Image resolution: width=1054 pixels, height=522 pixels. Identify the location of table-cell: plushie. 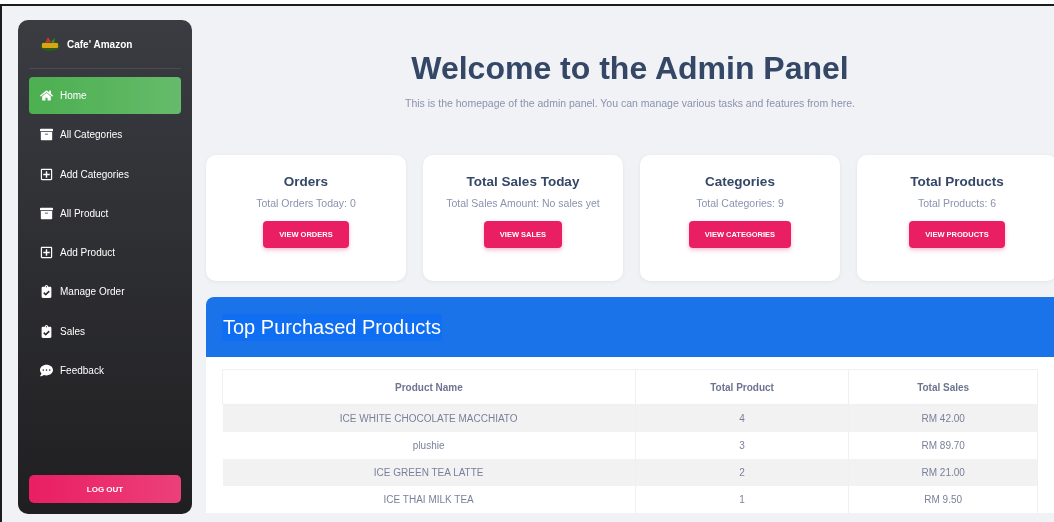
(429, 445).